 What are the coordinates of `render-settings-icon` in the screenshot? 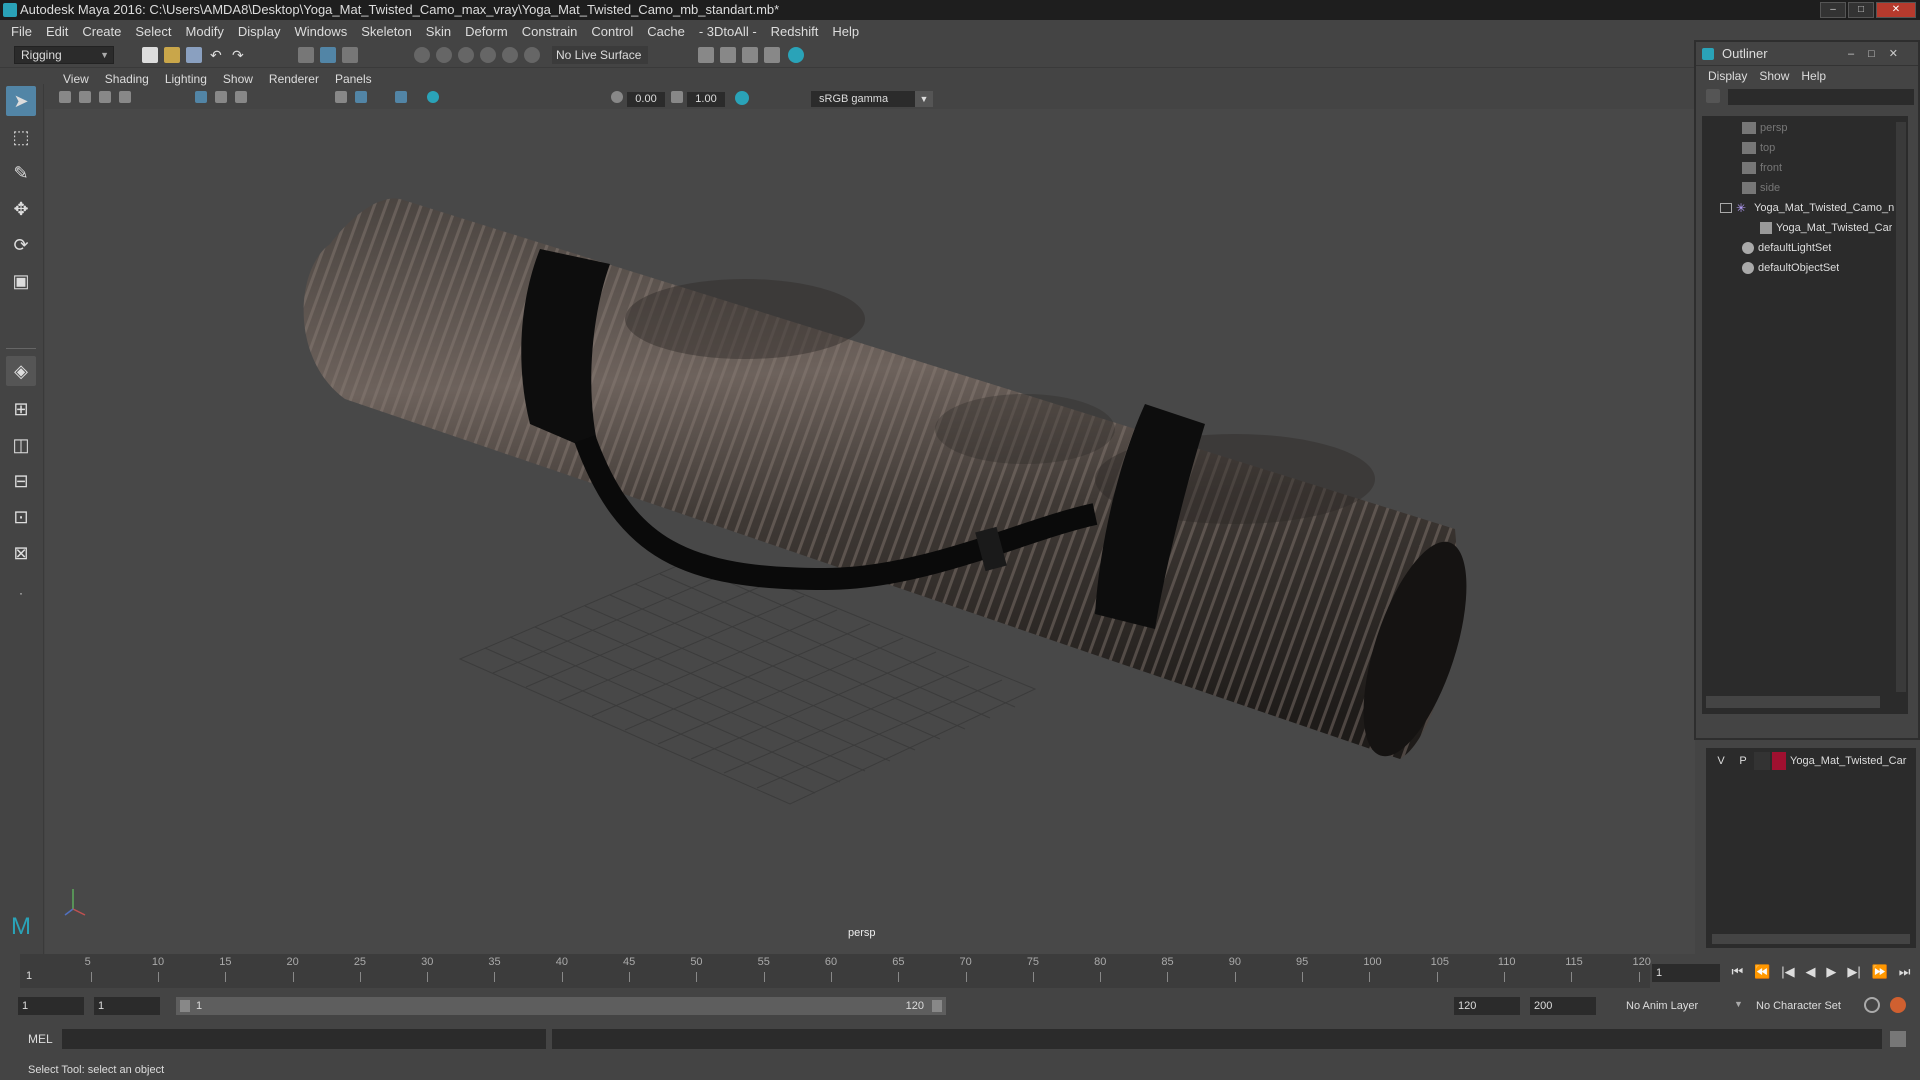 It's located at (706, 55).